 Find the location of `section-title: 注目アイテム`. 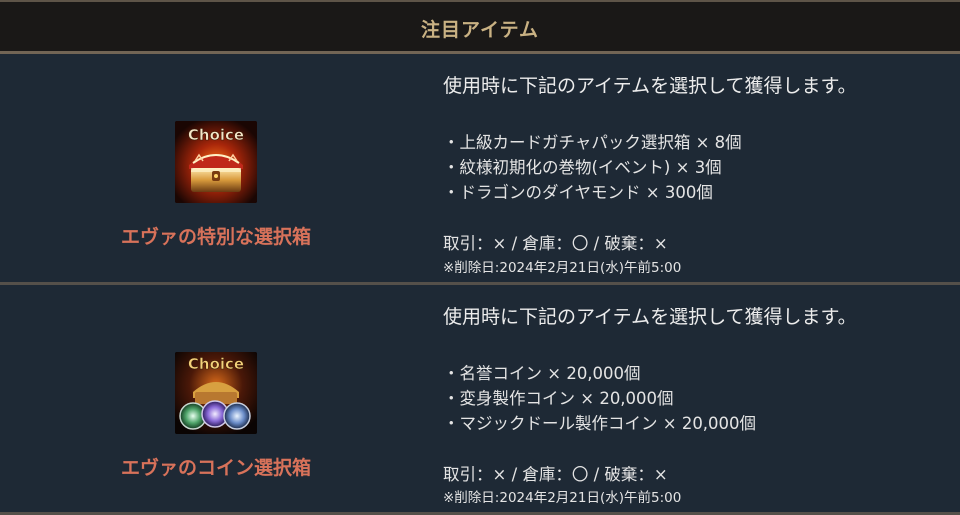

section-title: 注目アイテム is located at coordinates (480, 30).